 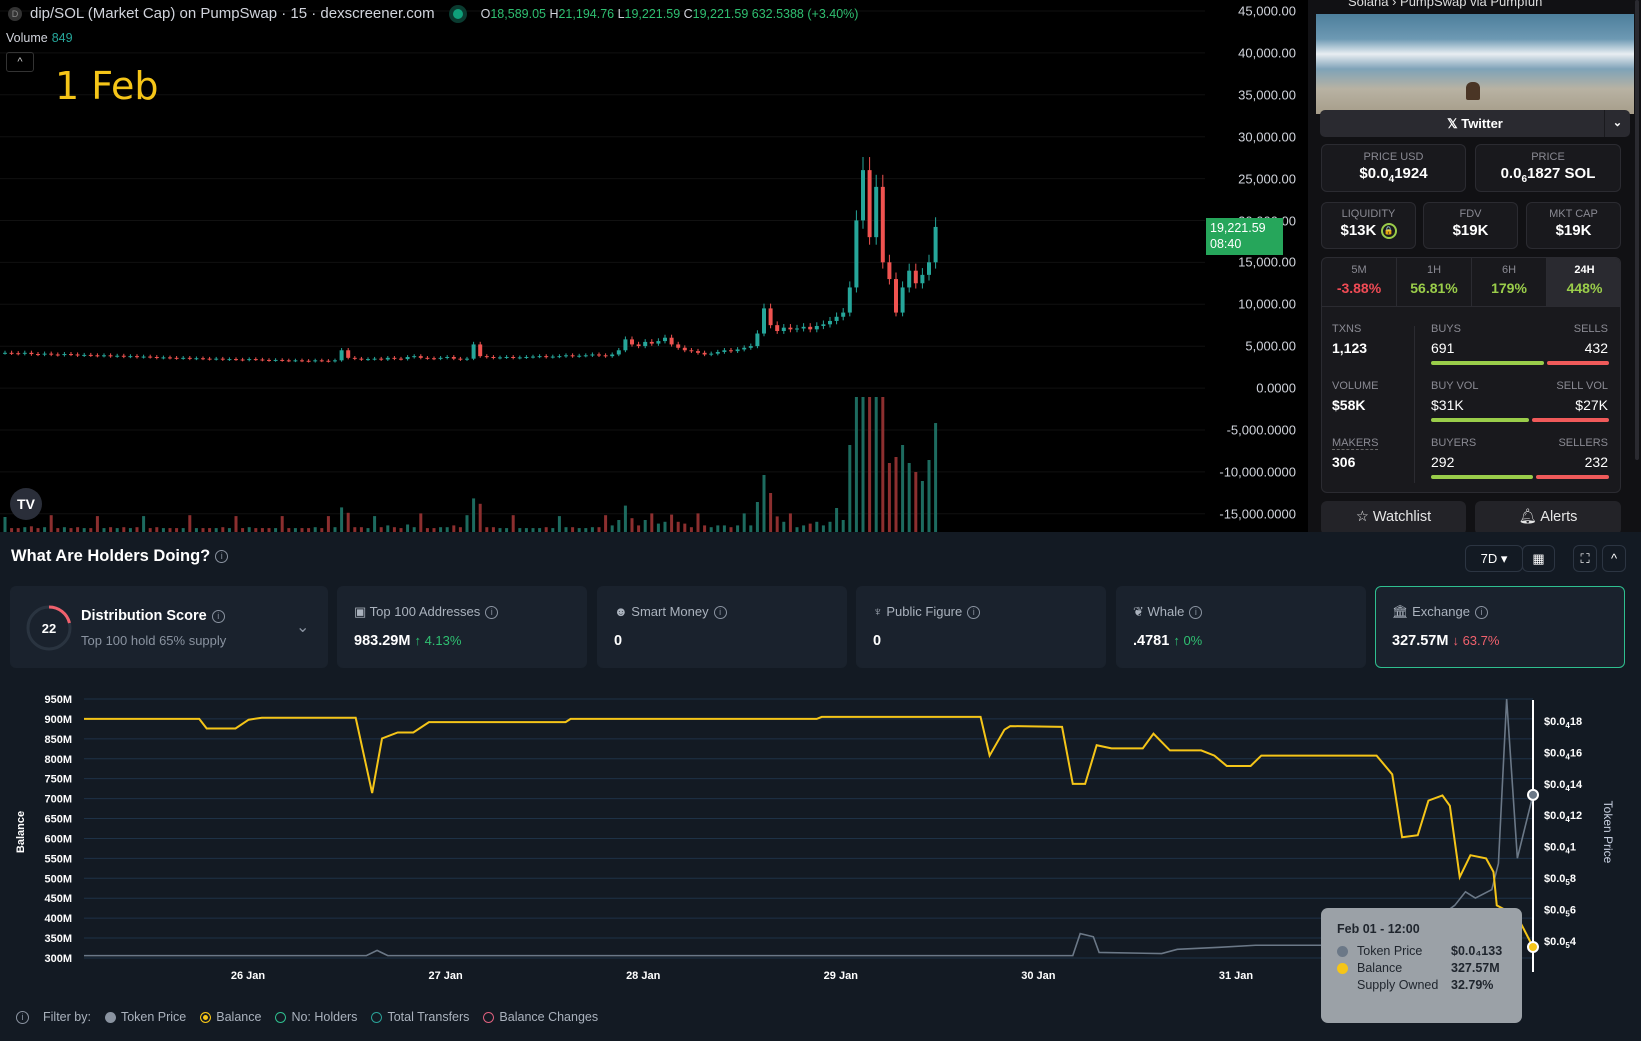 What do you see at coordinates (1364, 517) in the screenshot?
I see `star-icon: ☆` at bounding box center [1364, 517].